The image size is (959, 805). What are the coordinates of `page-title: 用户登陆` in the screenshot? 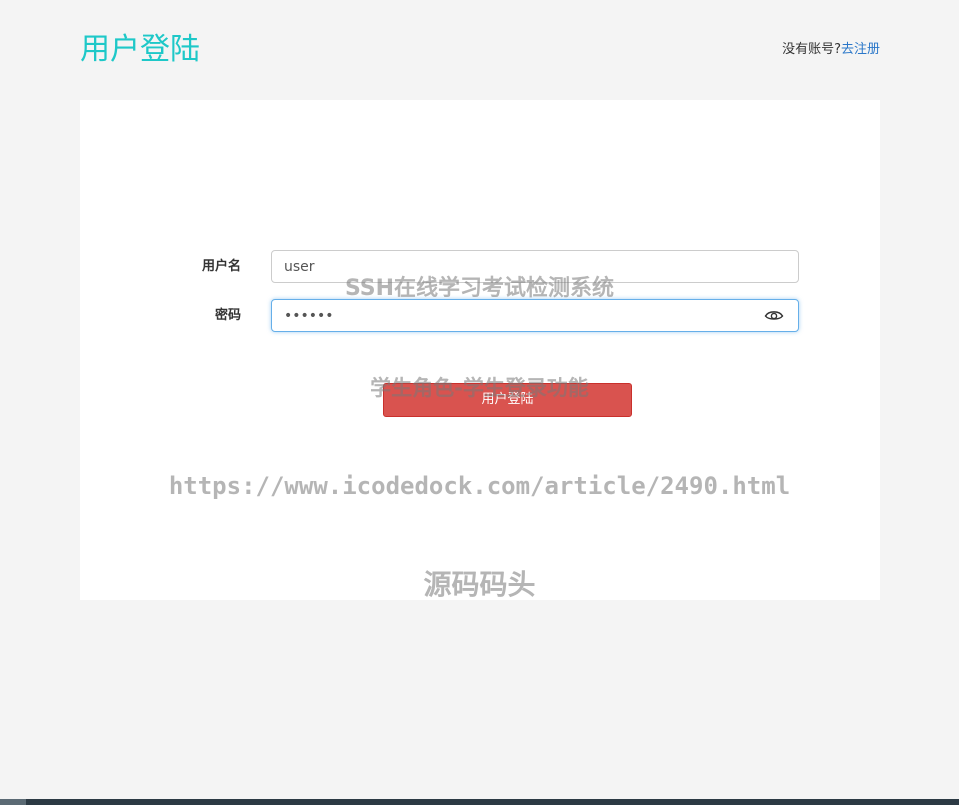 It's located at (140, 49).